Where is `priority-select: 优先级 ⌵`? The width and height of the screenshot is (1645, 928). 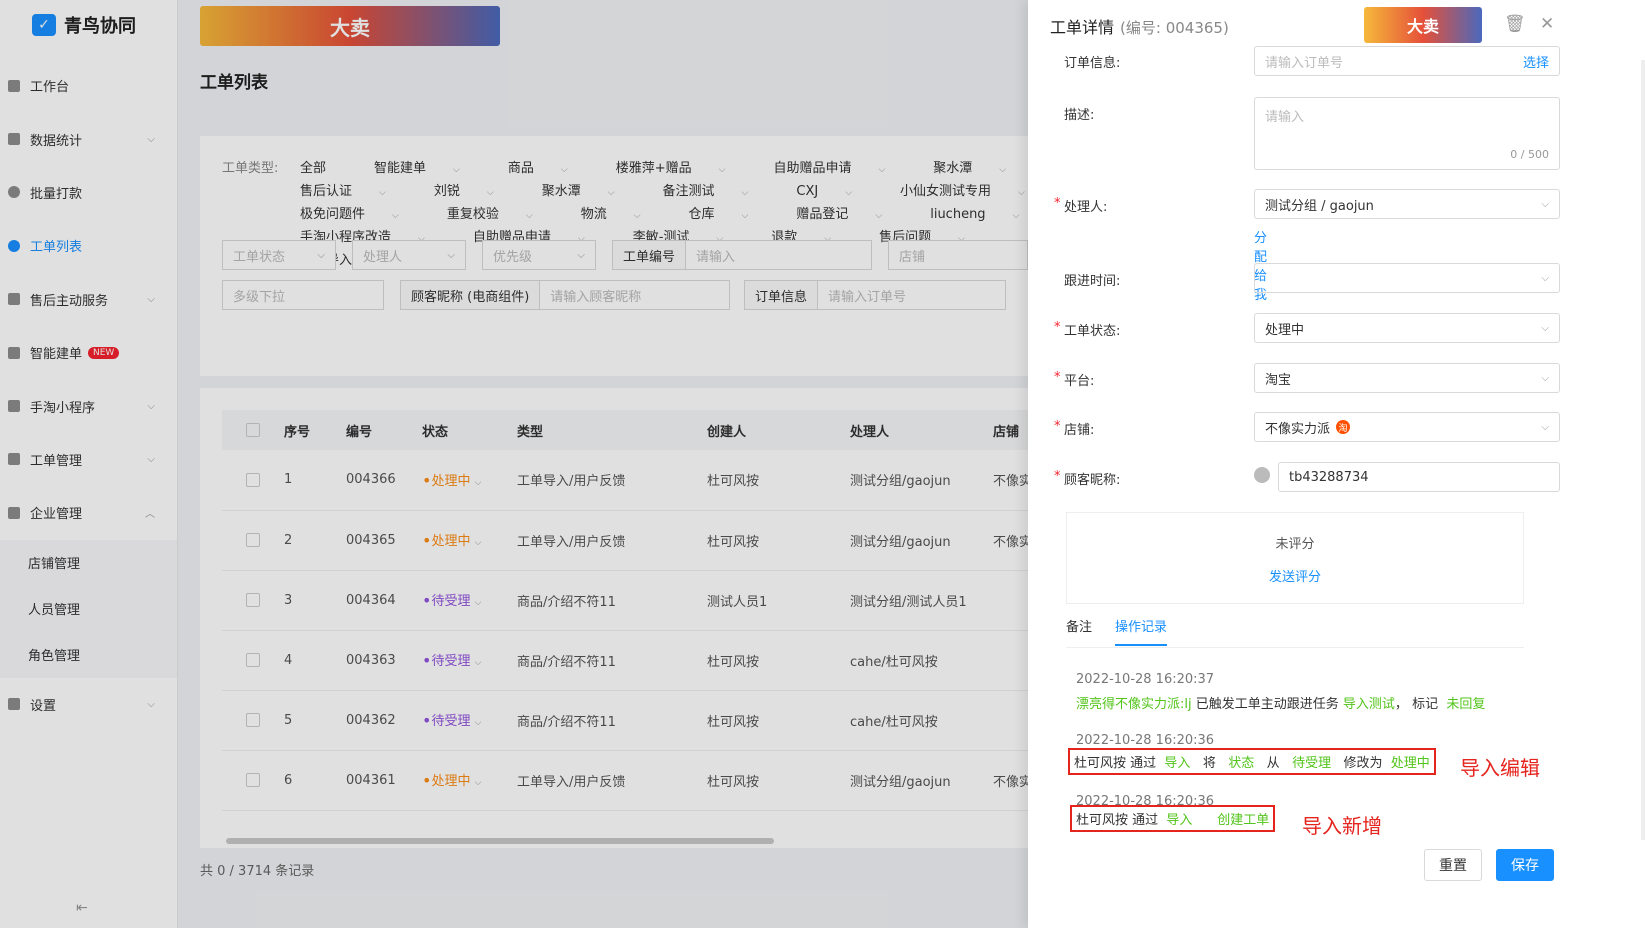
priority-select: 优先级 ⌵ is located at coordinates (539, 255).